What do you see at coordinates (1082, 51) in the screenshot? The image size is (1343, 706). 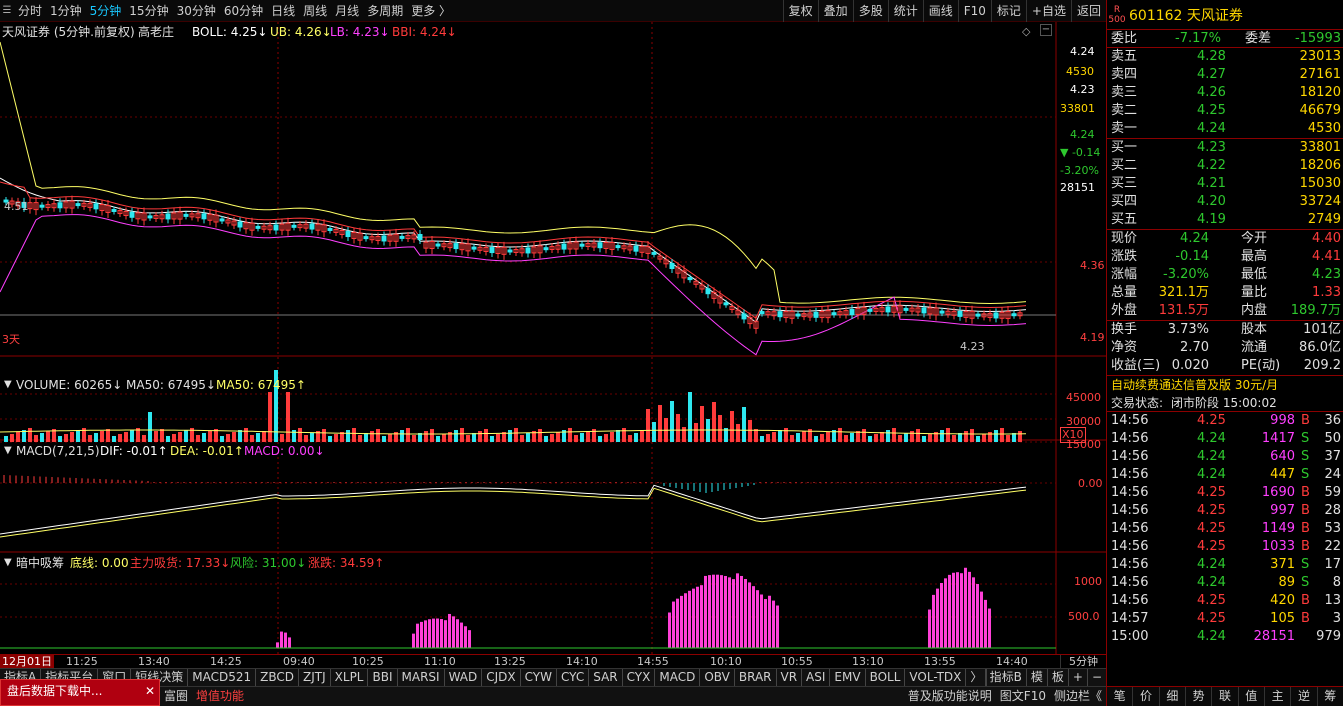 I see `axis-price-top: 4.24` at bounding box center [1082, 51].